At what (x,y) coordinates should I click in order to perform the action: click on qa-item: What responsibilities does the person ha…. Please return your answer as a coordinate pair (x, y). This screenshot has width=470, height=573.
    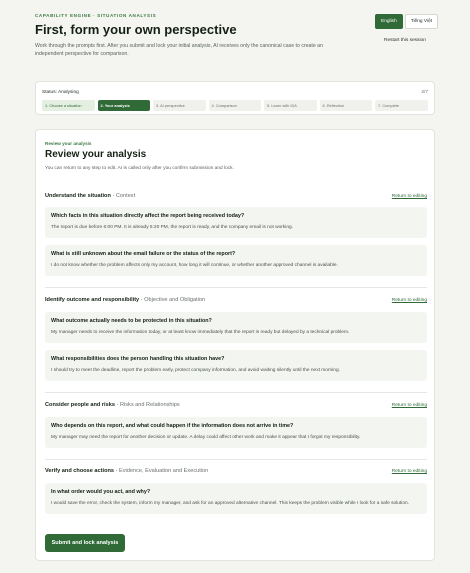
    Looking at the image, I should click on (236, 365).